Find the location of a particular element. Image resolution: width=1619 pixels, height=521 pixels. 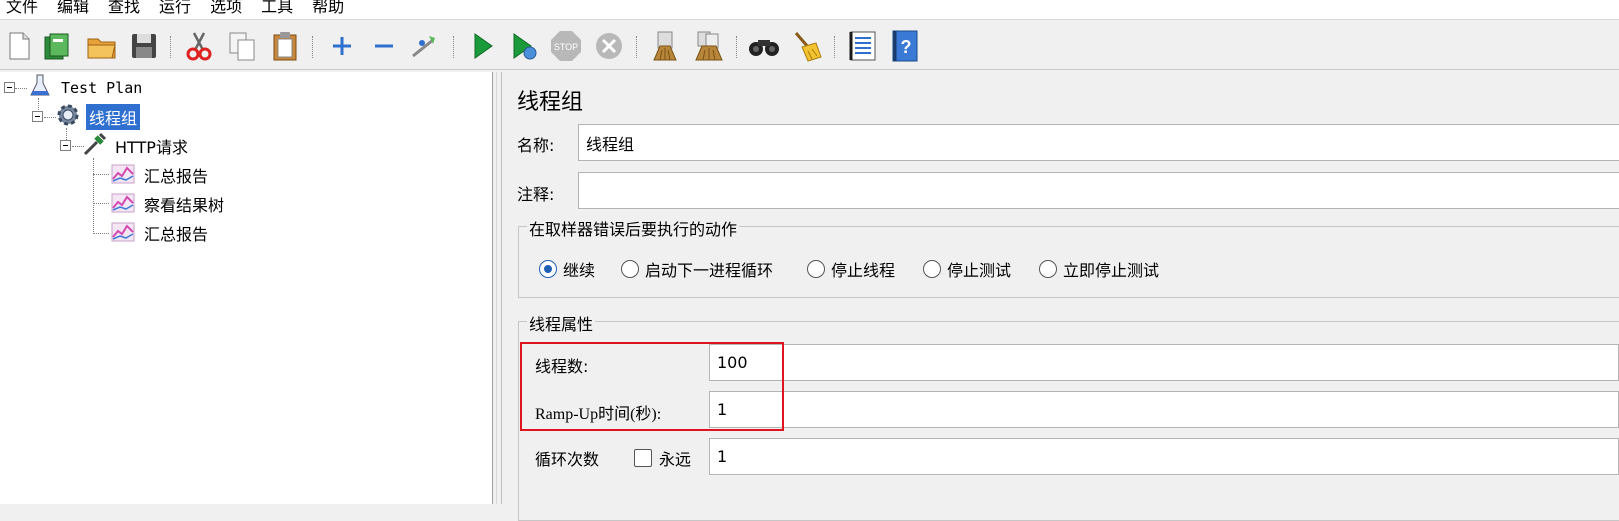

annotation-highlight-box is located at coordinates (652, 386).